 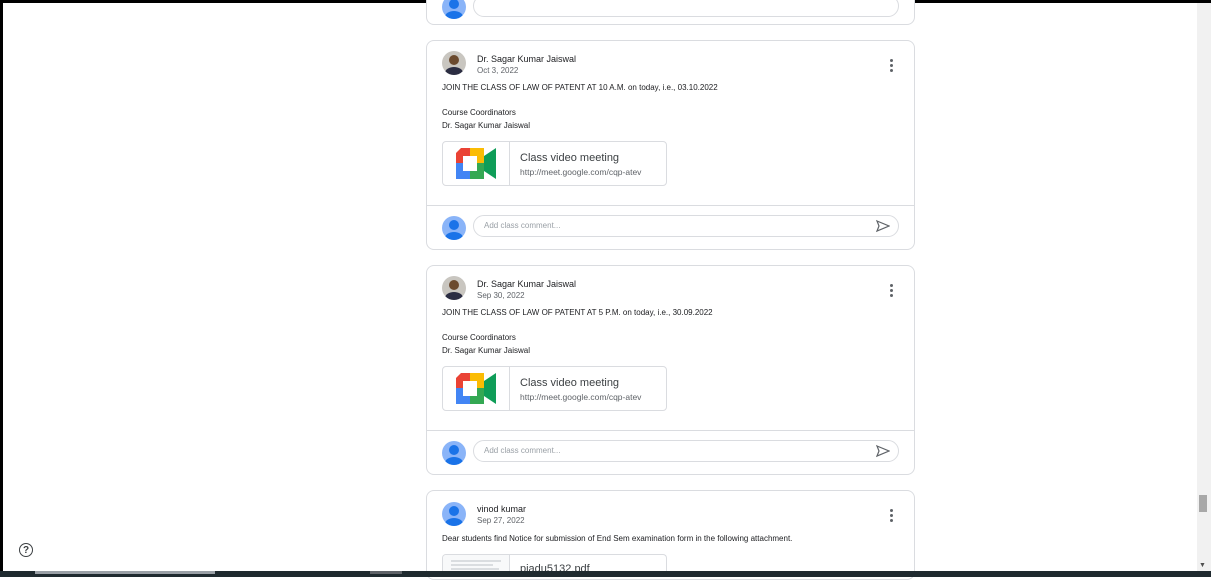 What do you see at coordinates (501, 295) in the screenshot?
I see `post-date: Sep 30, 2022` at bounding box center [501, 295].